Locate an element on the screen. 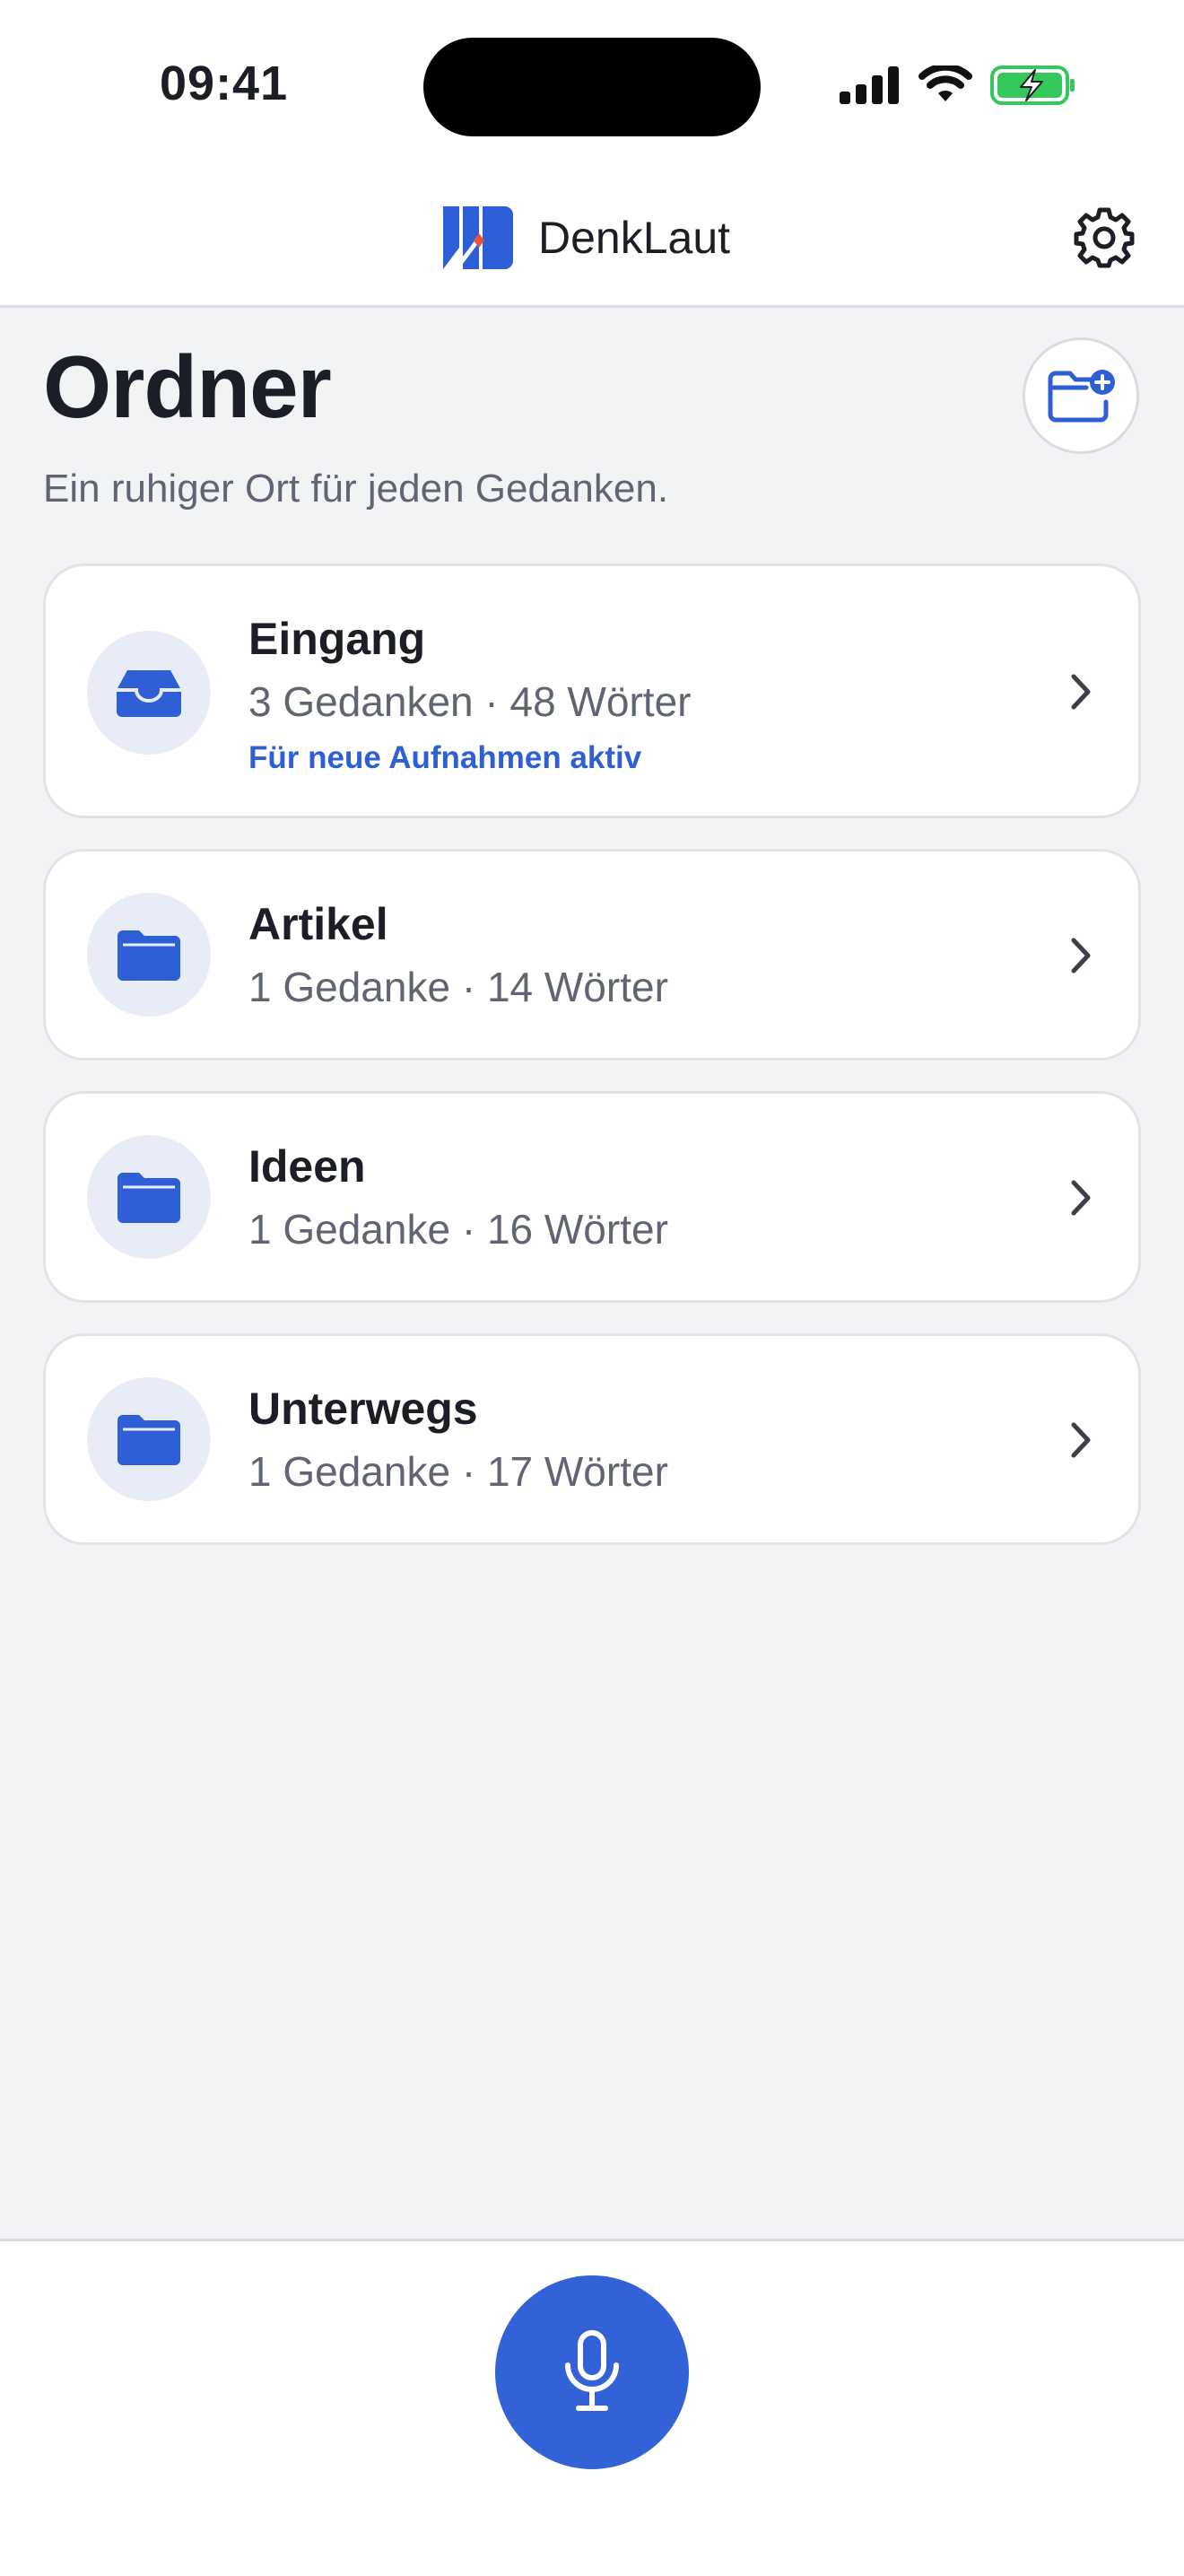  status-icons is located at coordinates (958, 85).